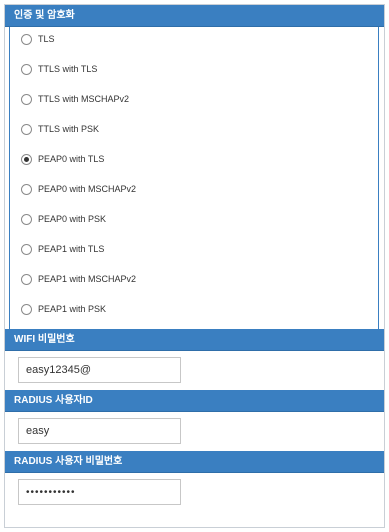 The image size is (389, 532). I want to click on auth-encryption-header: 인증 및 암호화, so click(194, 16).